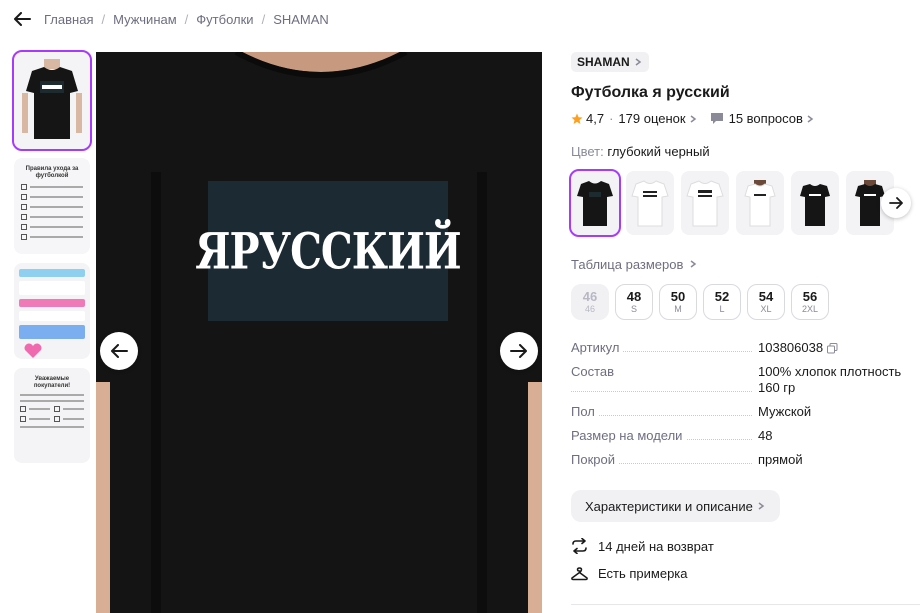 This screenshot has height=613, width=920. Describe the element at coordinates (785, 411) in the screenshot. I see `spec-value: Мужской` at that location.